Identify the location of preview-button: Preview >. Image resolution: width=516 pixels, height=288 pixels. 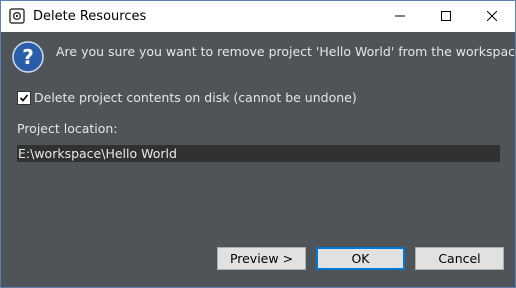
(261, 258).